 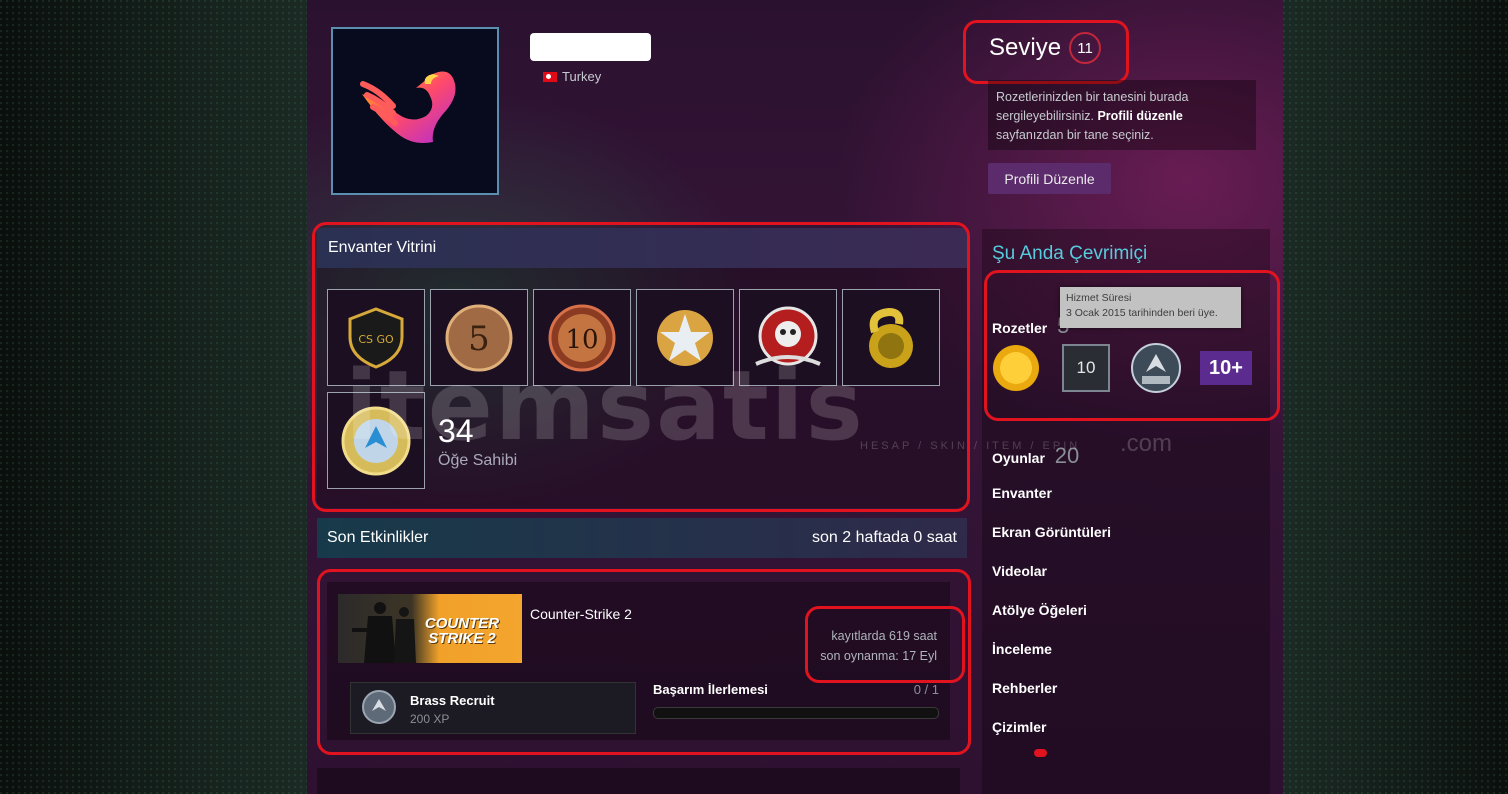 What do you see at coordinates (1051, 532) in the screenshot?
I see `sidebar-item-screenshots: Ekran Görüntüleri` at bounding box center [1051, 532].